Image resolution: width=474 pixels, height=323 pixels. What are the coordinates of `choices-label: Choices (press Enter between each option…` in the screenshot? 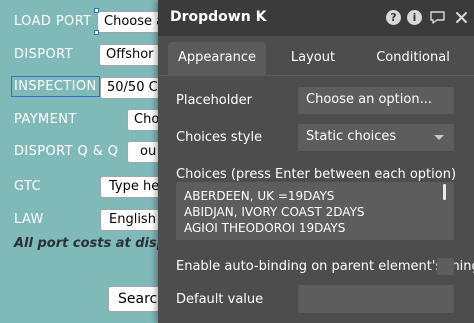 It's located at (316, 174).